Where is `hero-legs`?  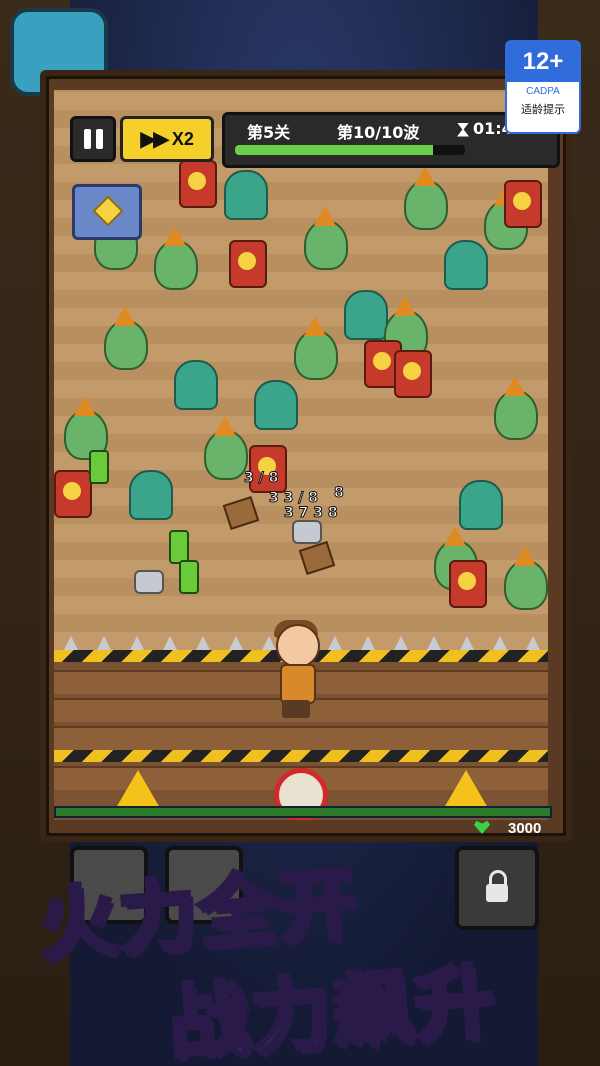 hero-legs is located at coordinates (296, 709).